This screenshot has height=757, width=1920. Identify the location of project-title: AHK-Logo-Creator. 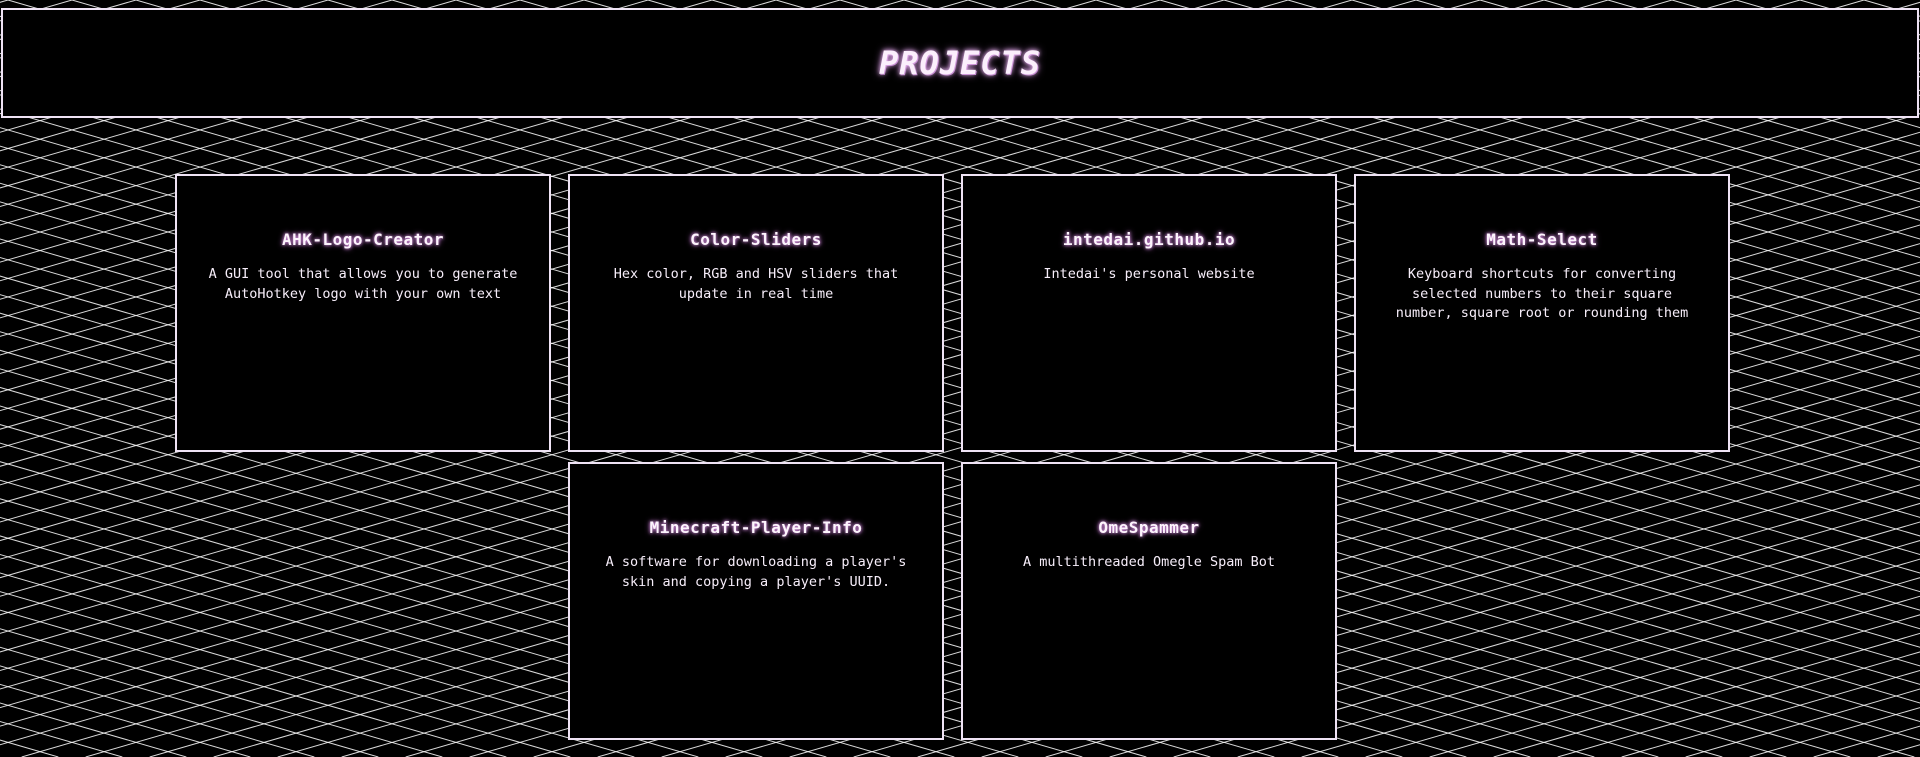
(363, 239).